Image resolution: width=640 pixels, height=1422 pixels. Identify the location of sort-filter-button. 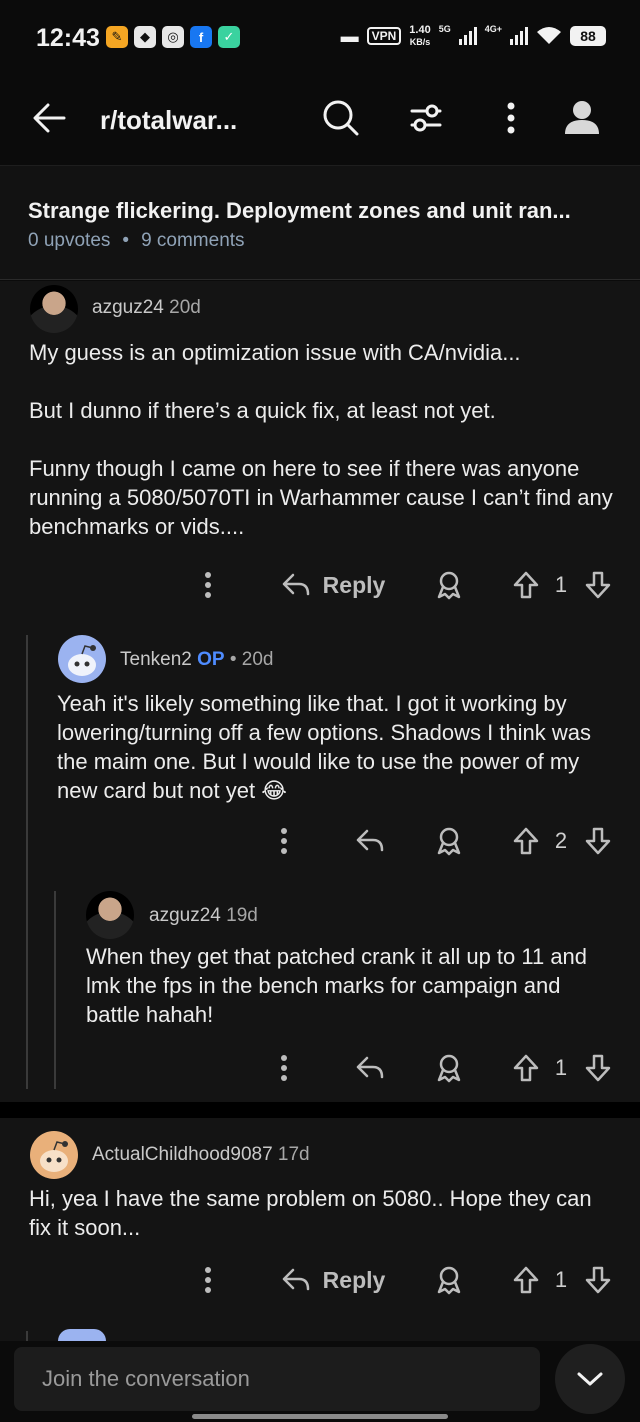
(426, 118).